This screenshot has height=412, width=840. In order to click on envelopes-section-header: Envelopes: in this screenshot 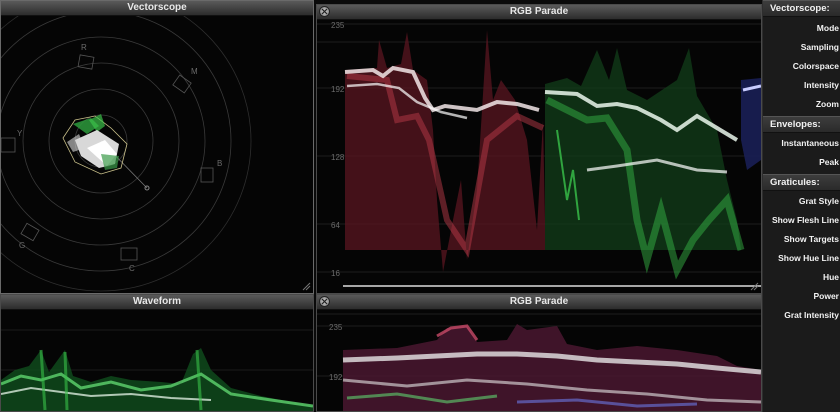, I will do `click(801, 124)`.